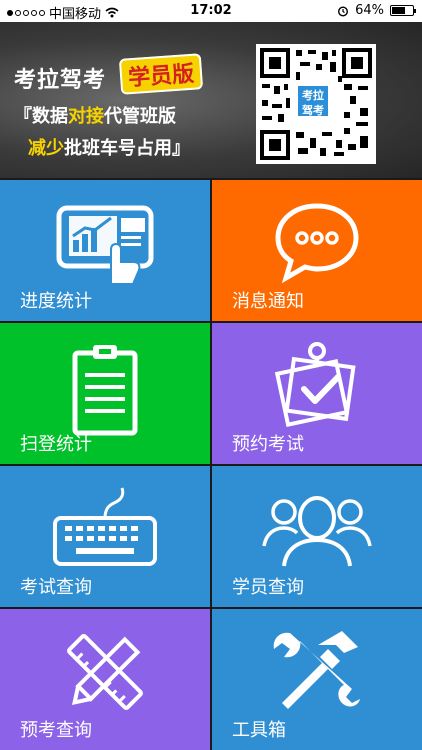 The height and width of the screenshot is (750, 422). Describe the element at coordinates (56, 730) in the screenshot. I see `tile-label: 预考查询` at that location.